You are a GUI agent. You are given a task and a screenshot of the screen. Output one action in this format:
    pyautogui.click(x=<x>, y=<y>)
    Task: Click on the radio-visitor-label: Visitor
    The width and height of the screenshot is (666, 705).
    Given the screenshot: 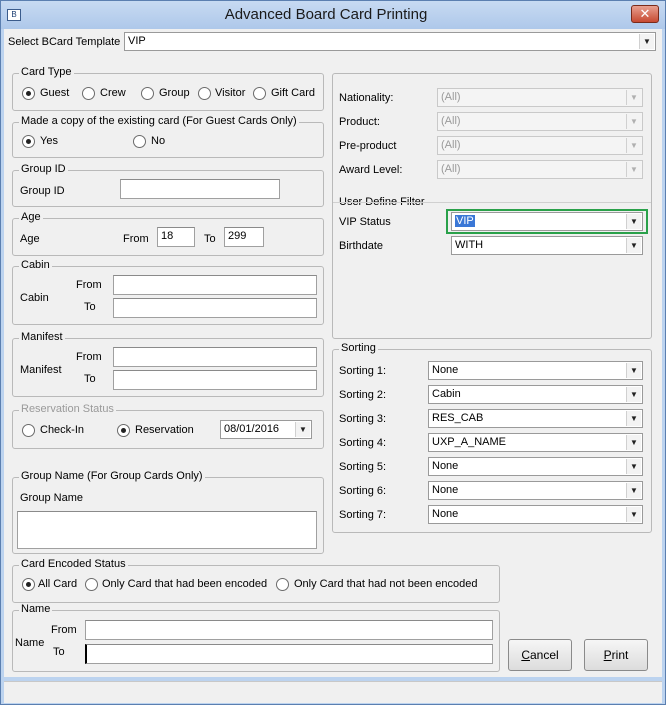 What is the action you would take?
    pyautogui.click(x=230, y=93)
    